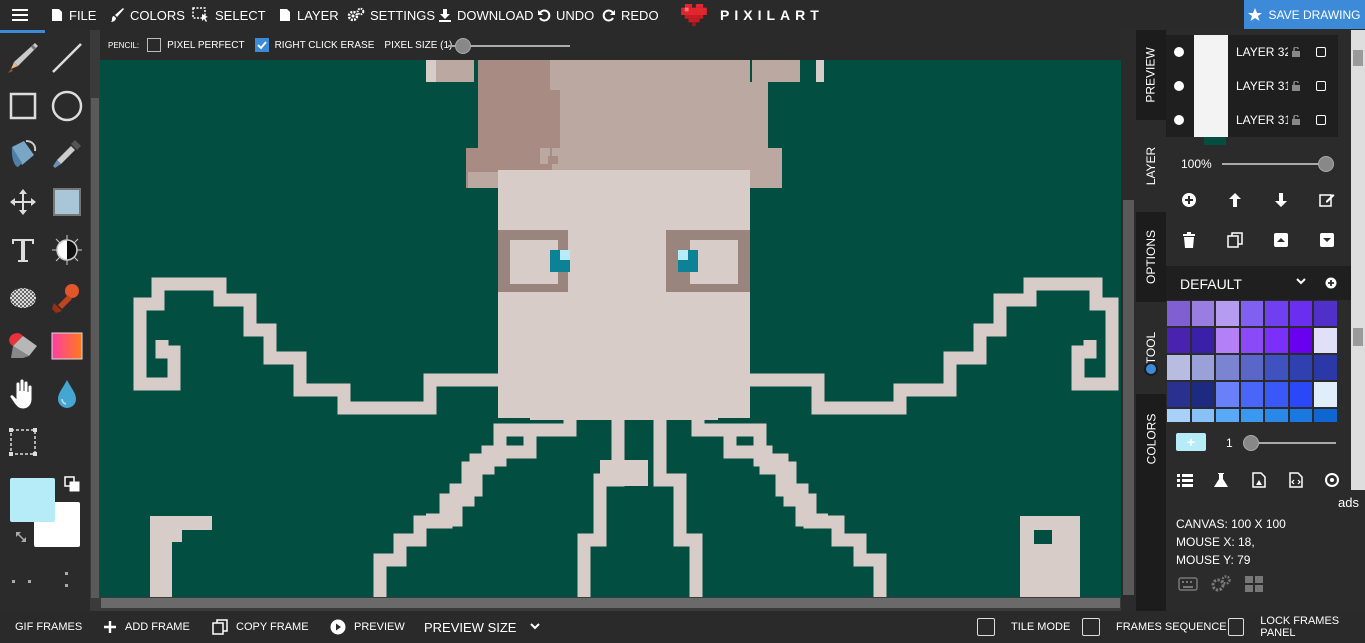 Image resolution: width=1365 pixels, height=643 pixels. Describe the element at coordinates (391, 15) in the screenshot. I see `settings-menu-button: SETTINGS` at that location.